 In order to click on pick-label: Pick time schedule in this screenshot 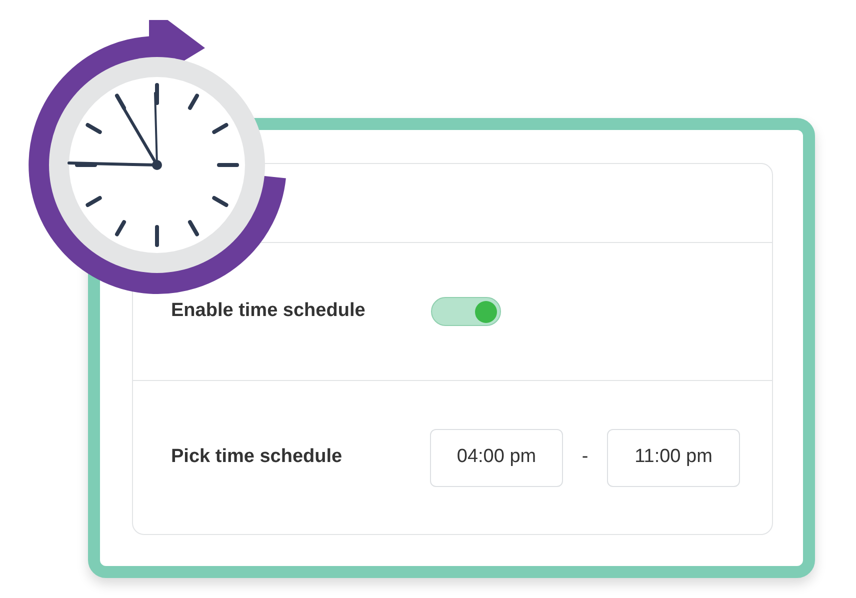, I will do `click(257, 457)`.